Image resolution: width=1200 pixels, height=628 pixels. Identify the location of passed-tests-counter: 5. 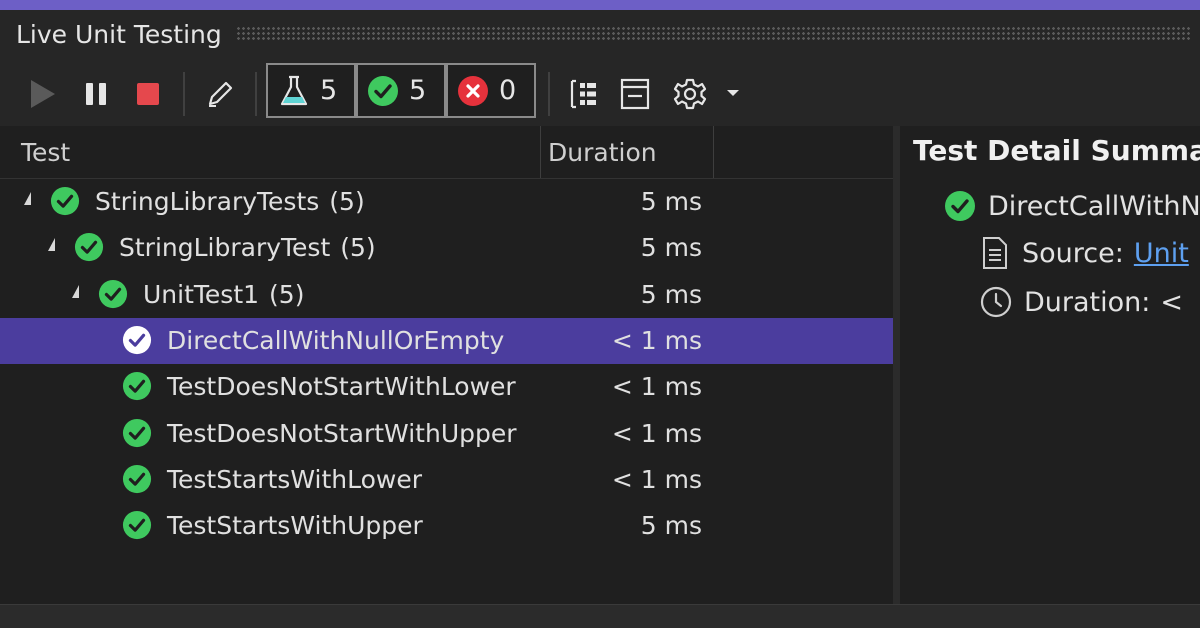
(401, 90).